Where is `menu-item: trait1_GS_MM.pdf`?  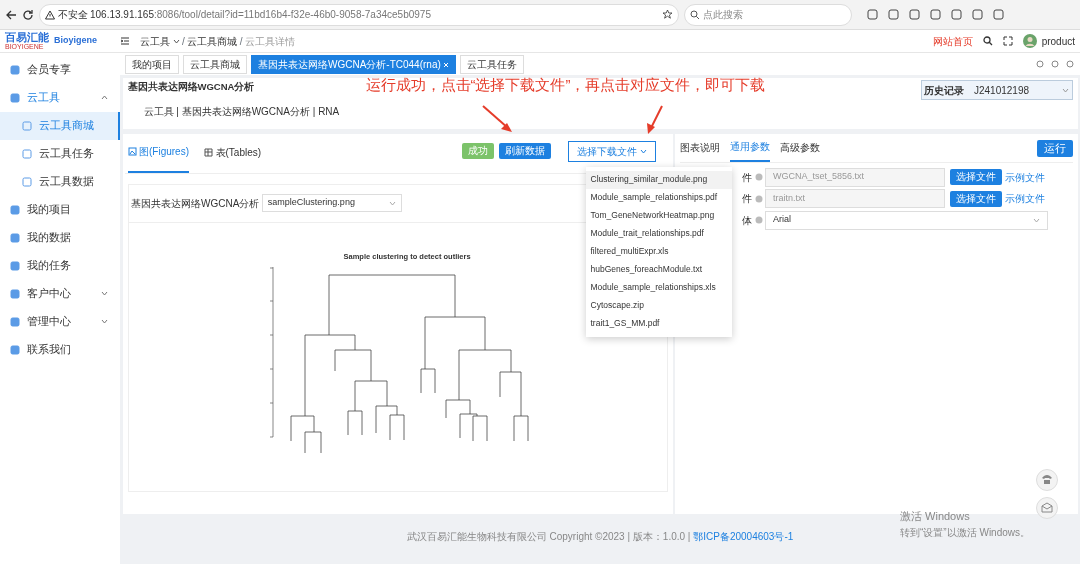
menu-item: trait1_GS_MM.pdf is located at coordinates (658, 323).